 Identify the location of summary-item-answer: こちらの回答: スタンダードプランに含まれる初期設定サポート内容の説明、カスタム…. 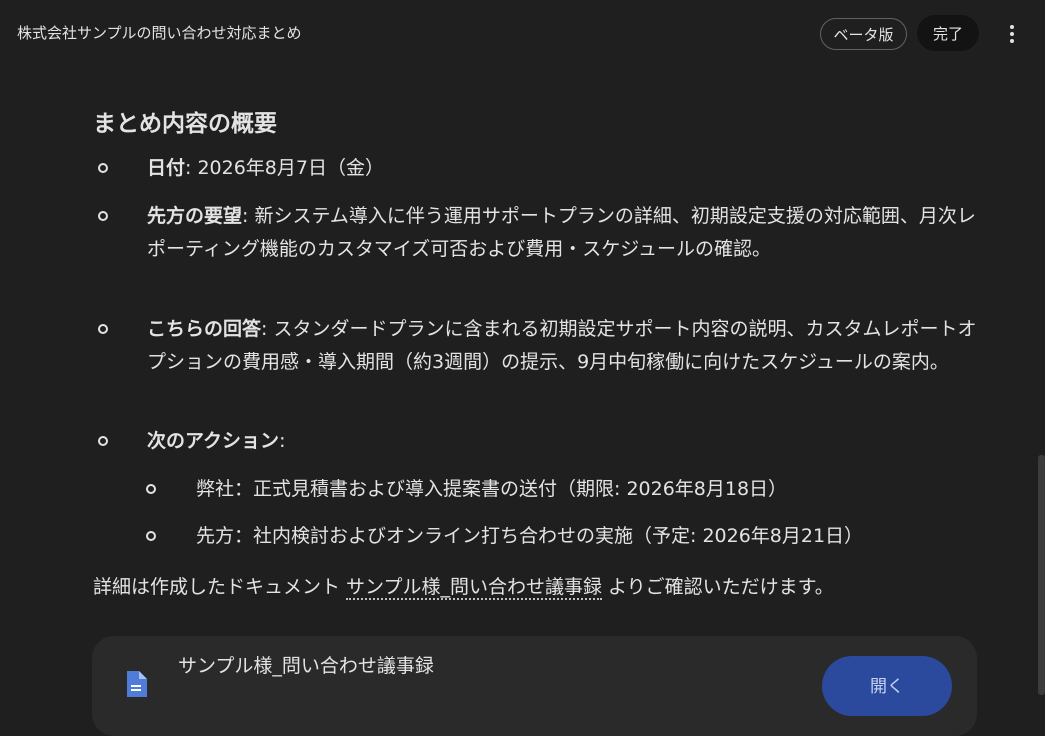
(562, 346).